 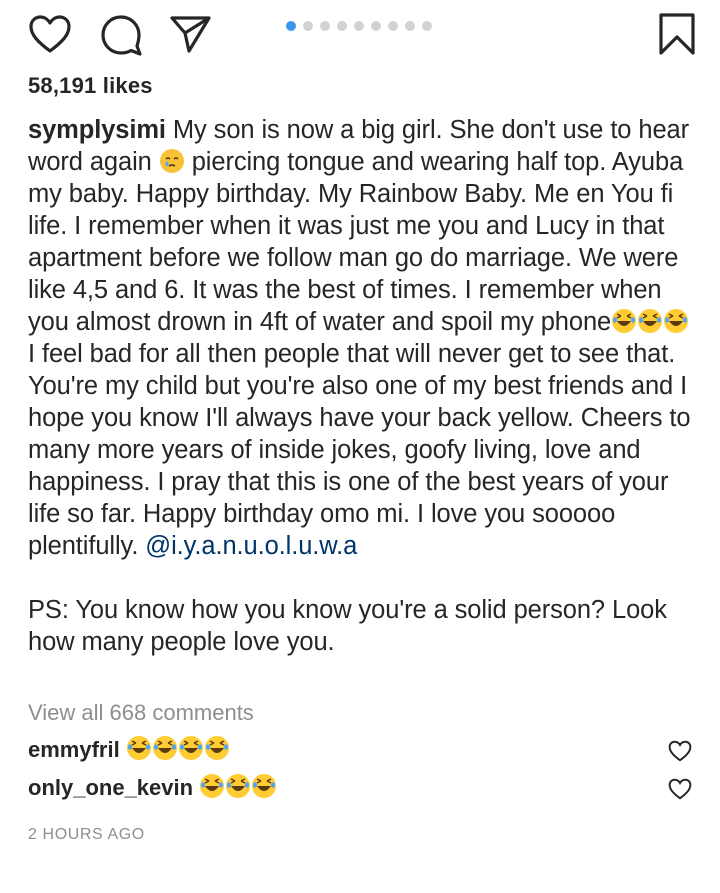 What do you see at coordinates (86, 834) in the screenshot?
I see `post-timestamp: 2 HOURS AGO` at bounding box center [86, 834].